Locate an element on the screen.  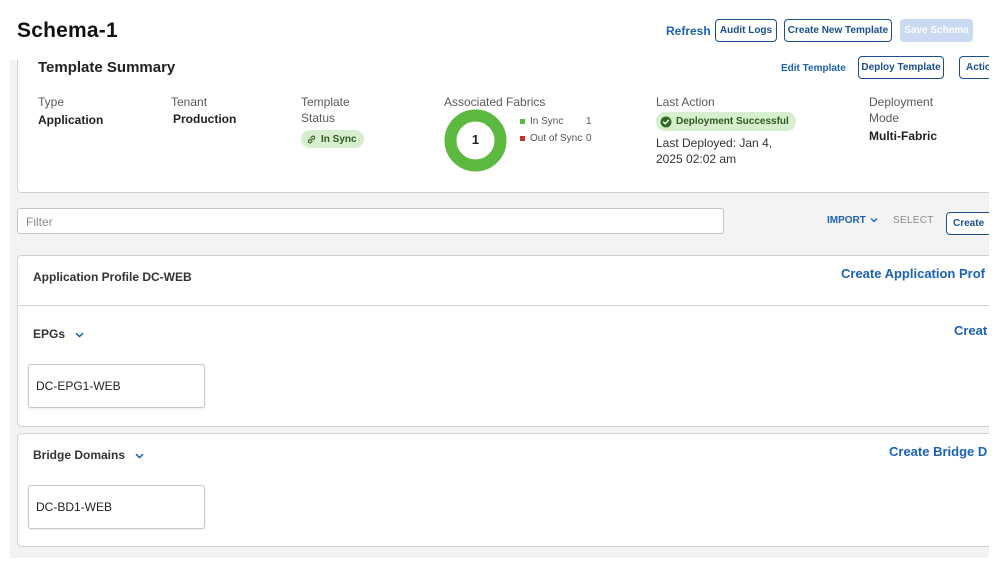
type-value: Application is located at coordinates (71, 120).